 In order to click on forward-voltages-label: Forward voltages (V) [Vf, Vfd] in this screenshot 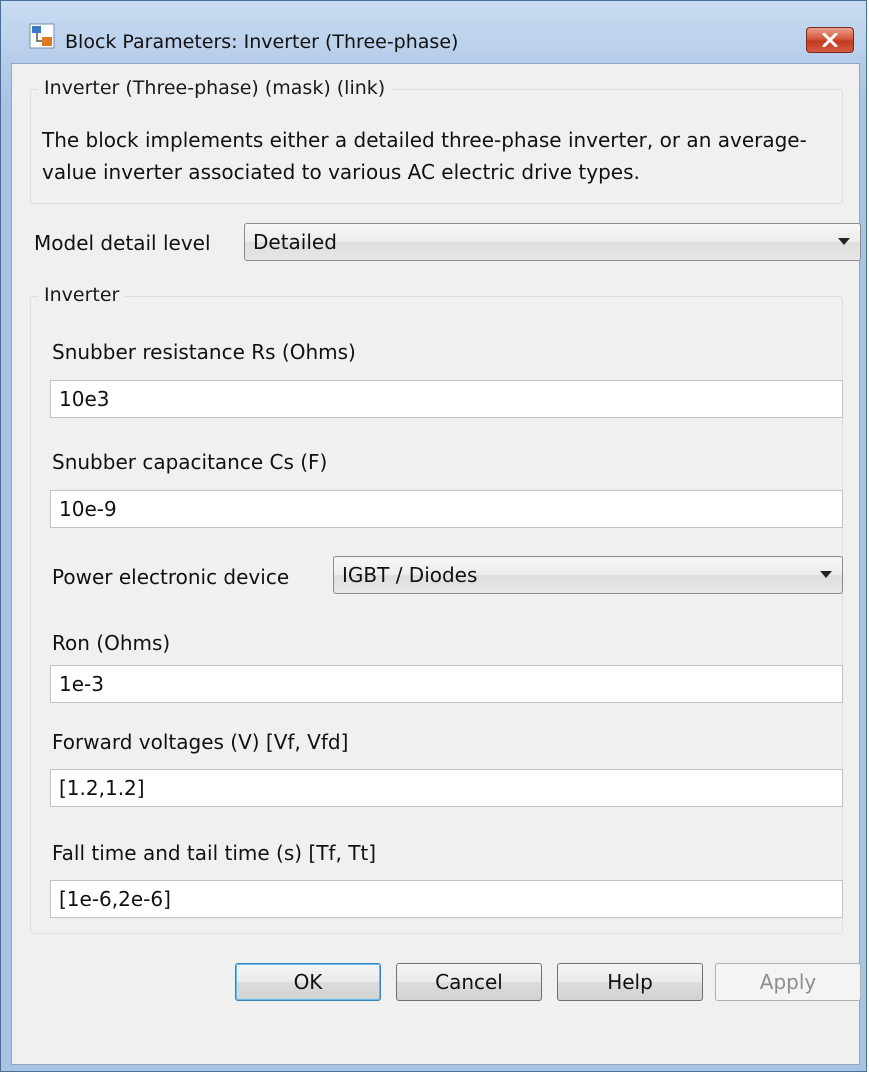, I will do `click(200, 742)`.